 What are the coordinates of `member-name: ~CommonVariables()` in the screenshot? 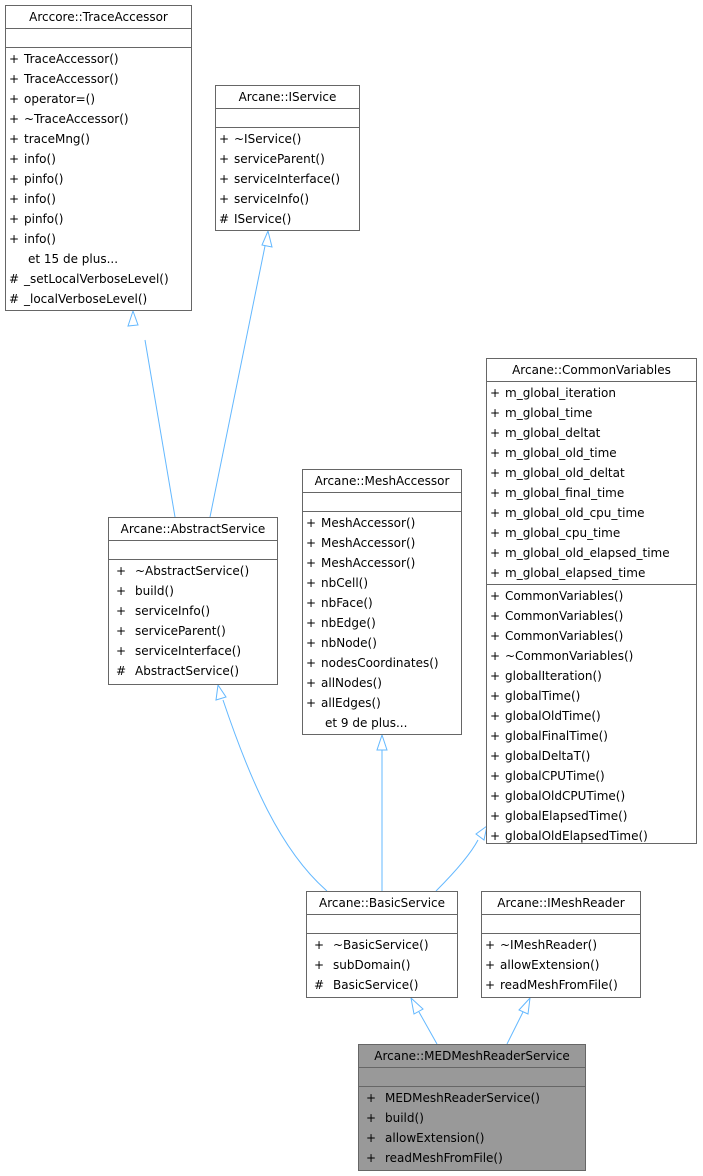 It's located at (568, 656).